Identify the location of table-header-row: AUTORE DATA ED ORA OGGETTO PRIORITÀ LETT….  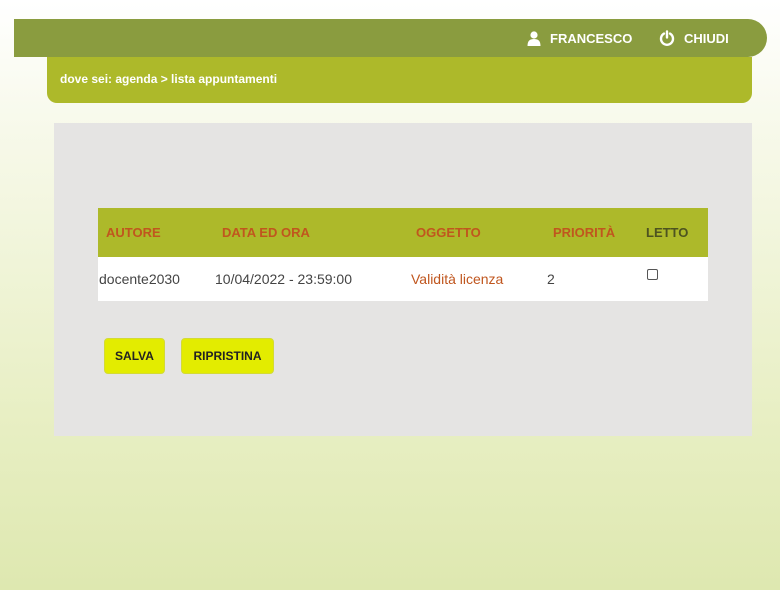
(403, 232).